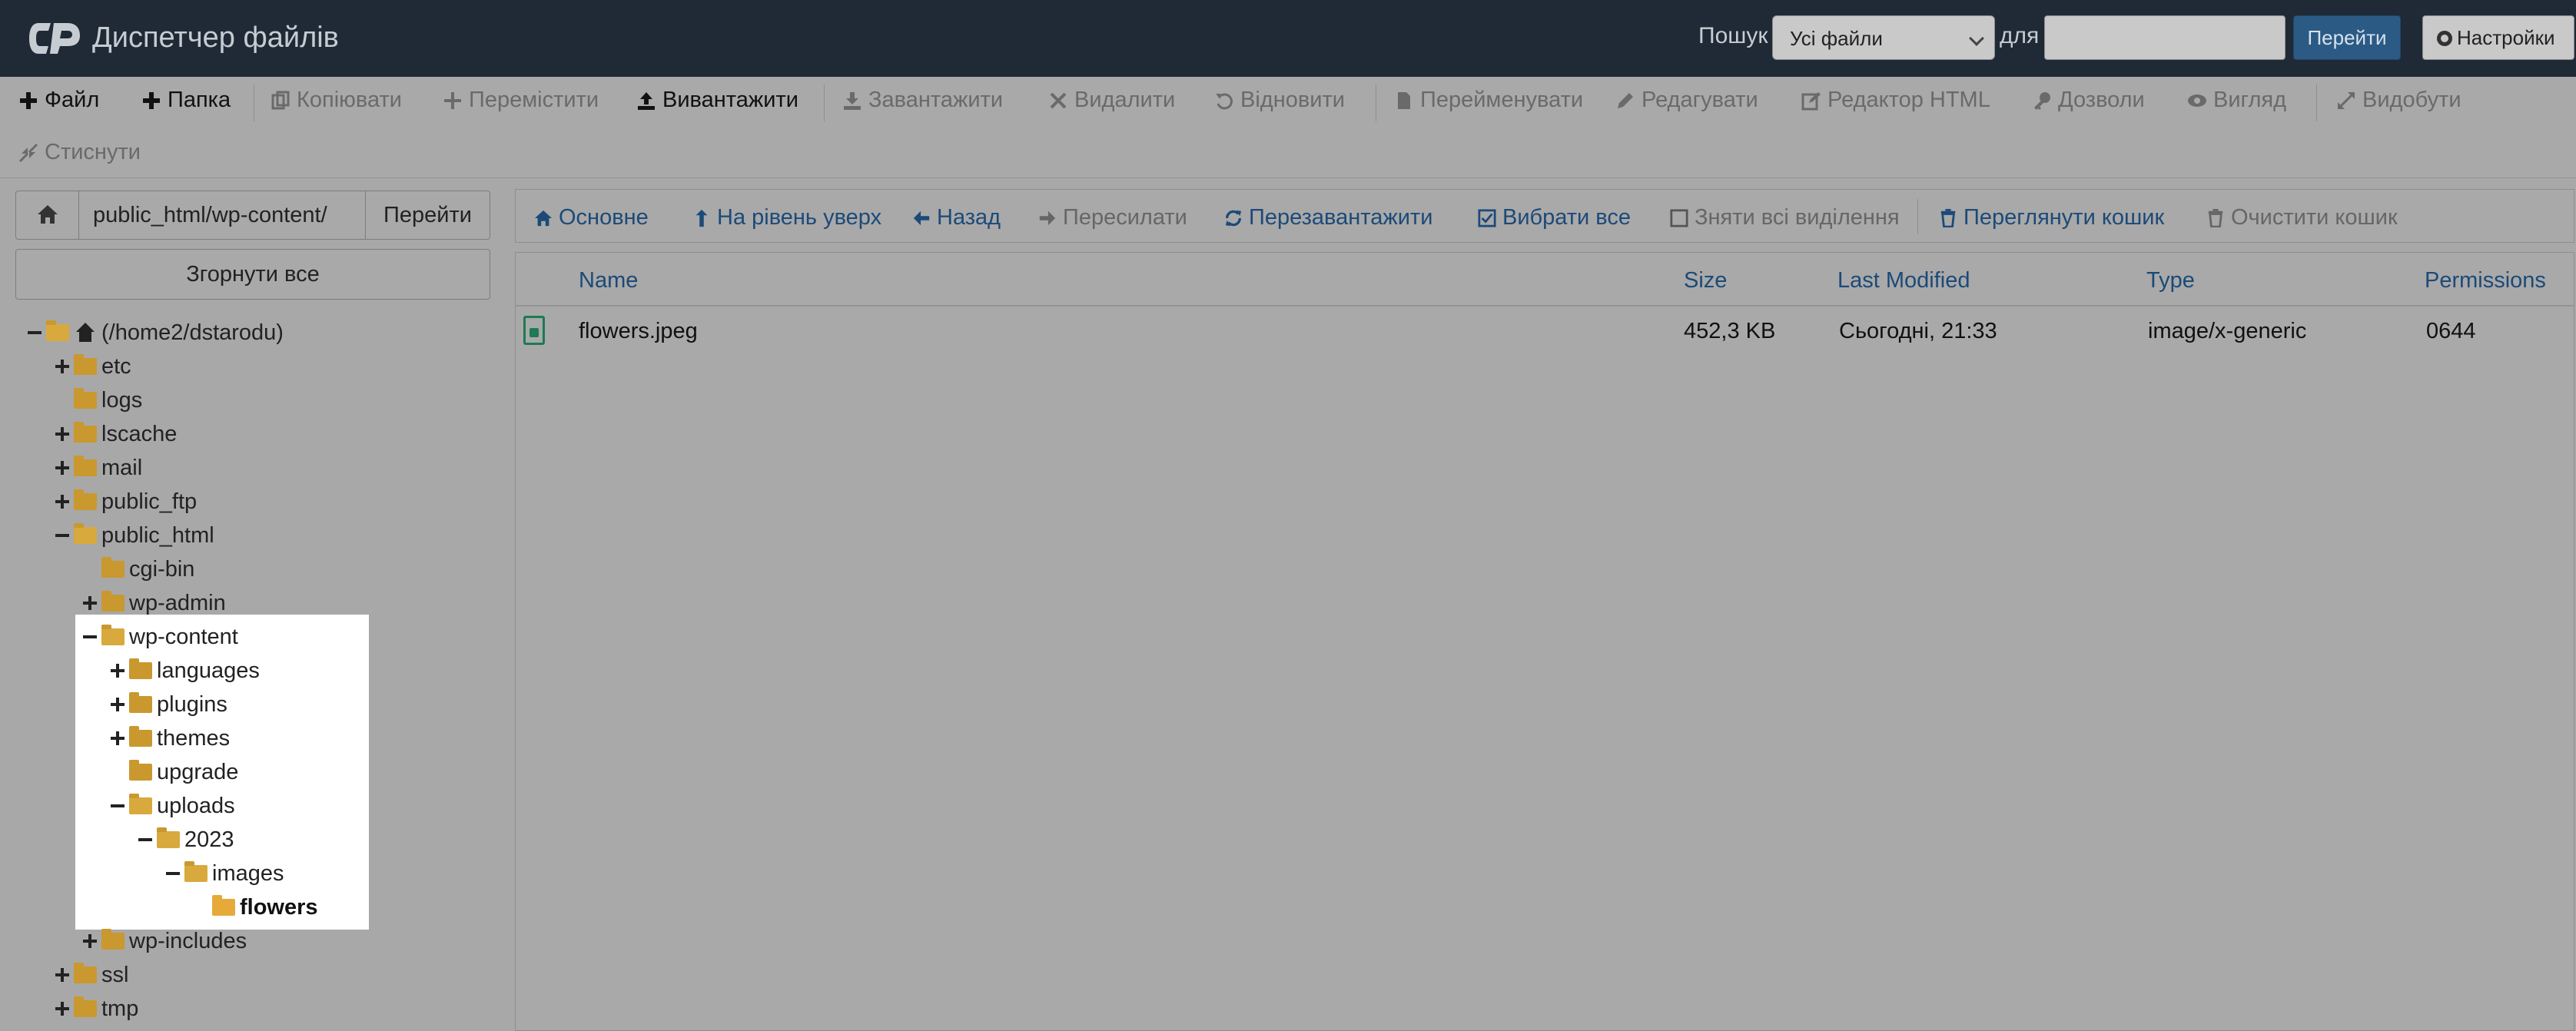 This screenshot has height=1031, width=2576. What do you see at coordinates (164, 941) in the screenshot?
I see `tree-item: wp-includes` at bounding box center [164, 941].